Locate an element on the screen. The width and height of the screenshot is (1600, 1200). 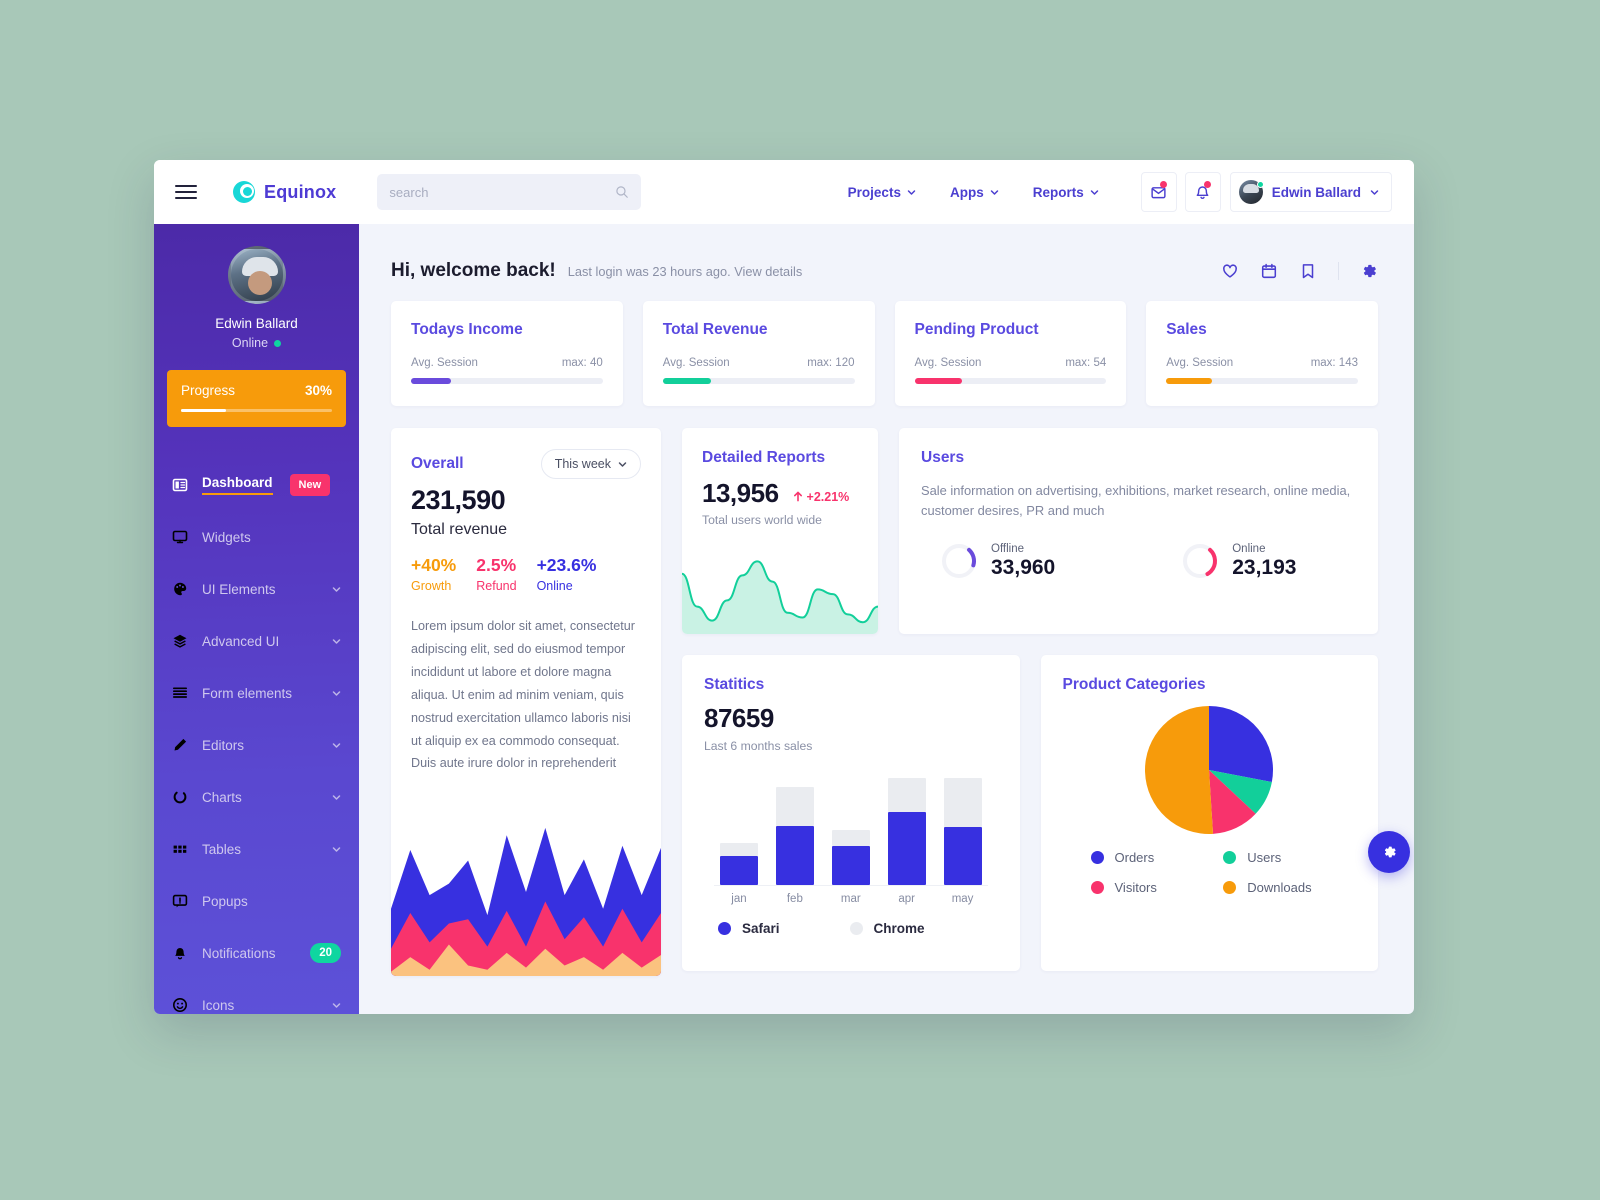
kpi-label: Growth is located at coordinates (431, 586).